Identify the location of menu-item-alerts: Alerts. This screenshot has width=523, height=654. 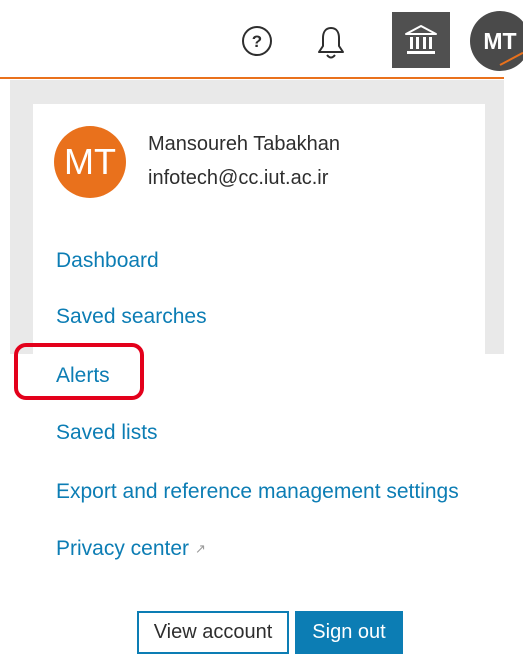
(83, 376).